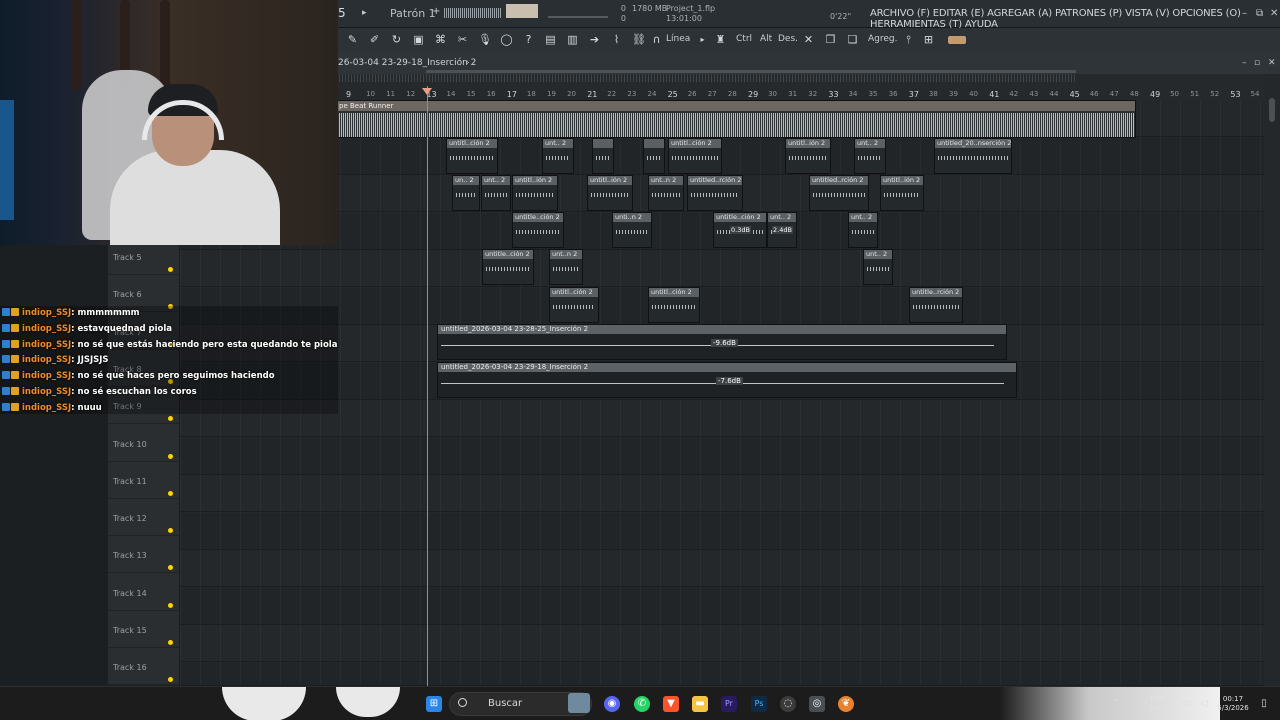 This screenshot has width=1280, height=720. Describe the element at coordinates (485, 39) in the screenshot. I see `mic-icon: 🎙` at that location.